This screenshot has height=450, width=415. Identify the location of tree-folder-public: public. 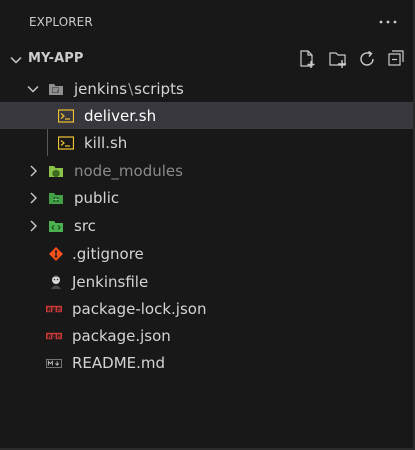
(206, 197).